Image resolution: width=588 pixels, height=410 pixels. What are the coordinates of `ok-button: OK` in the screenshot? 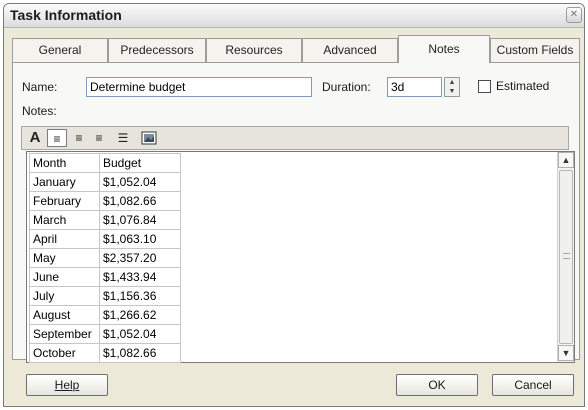 It's located at (437, 385).